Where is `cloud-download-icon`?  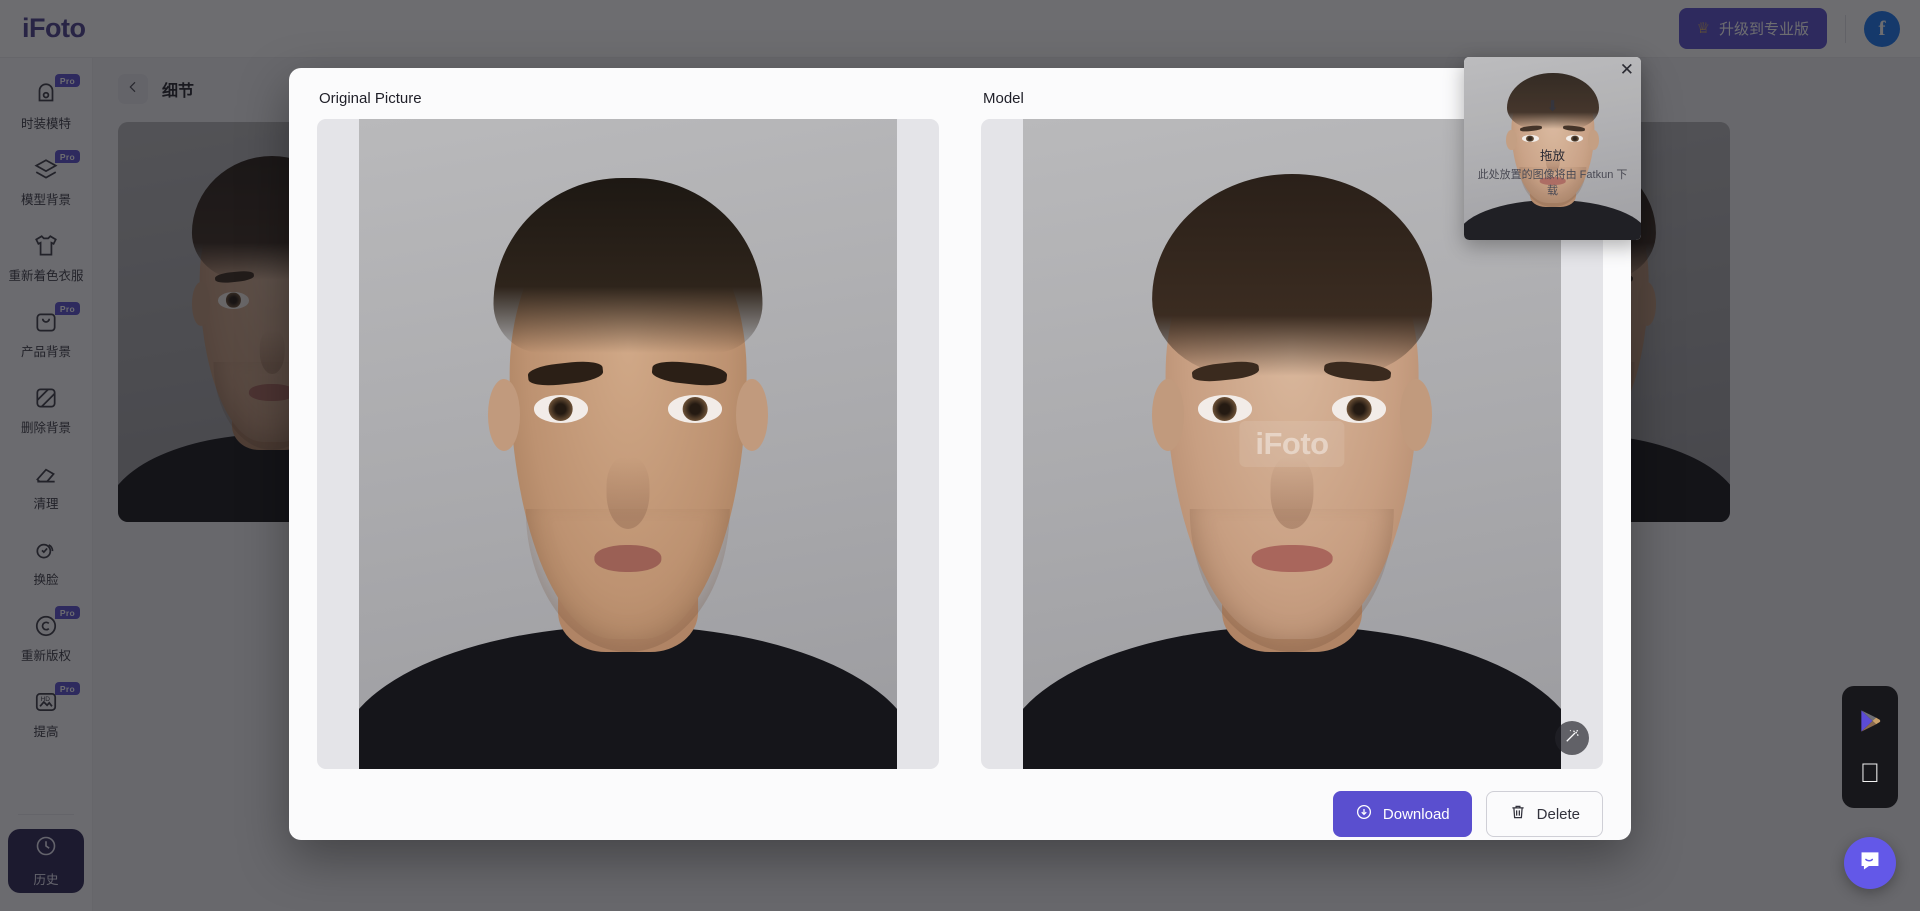 cloud-download-icon is located at coordinates (1364, 814).